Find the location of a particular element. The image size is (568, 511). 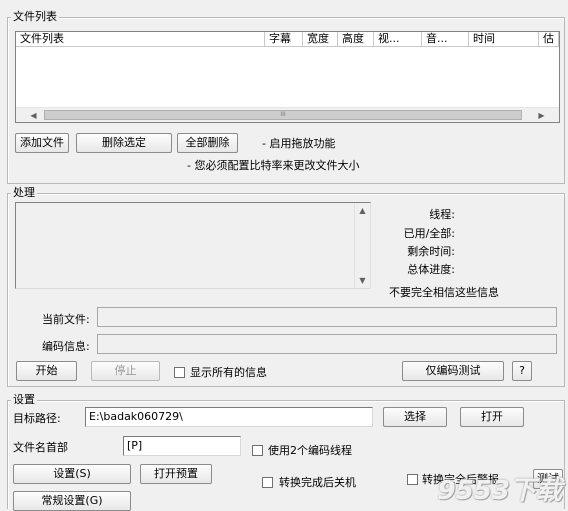

scroll-up-icon: ▲ is located at coordinates (362, 210).